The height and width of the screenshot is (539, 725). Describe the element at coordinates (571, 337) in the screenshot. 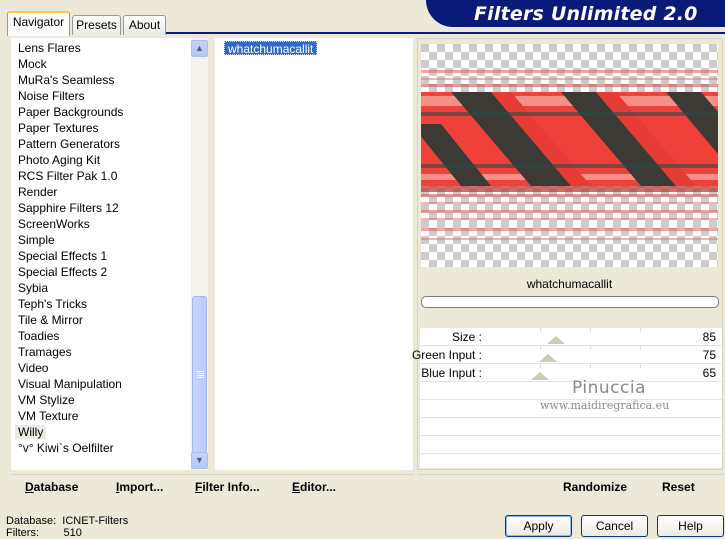

I see `param-row: Size : 85` at that location.